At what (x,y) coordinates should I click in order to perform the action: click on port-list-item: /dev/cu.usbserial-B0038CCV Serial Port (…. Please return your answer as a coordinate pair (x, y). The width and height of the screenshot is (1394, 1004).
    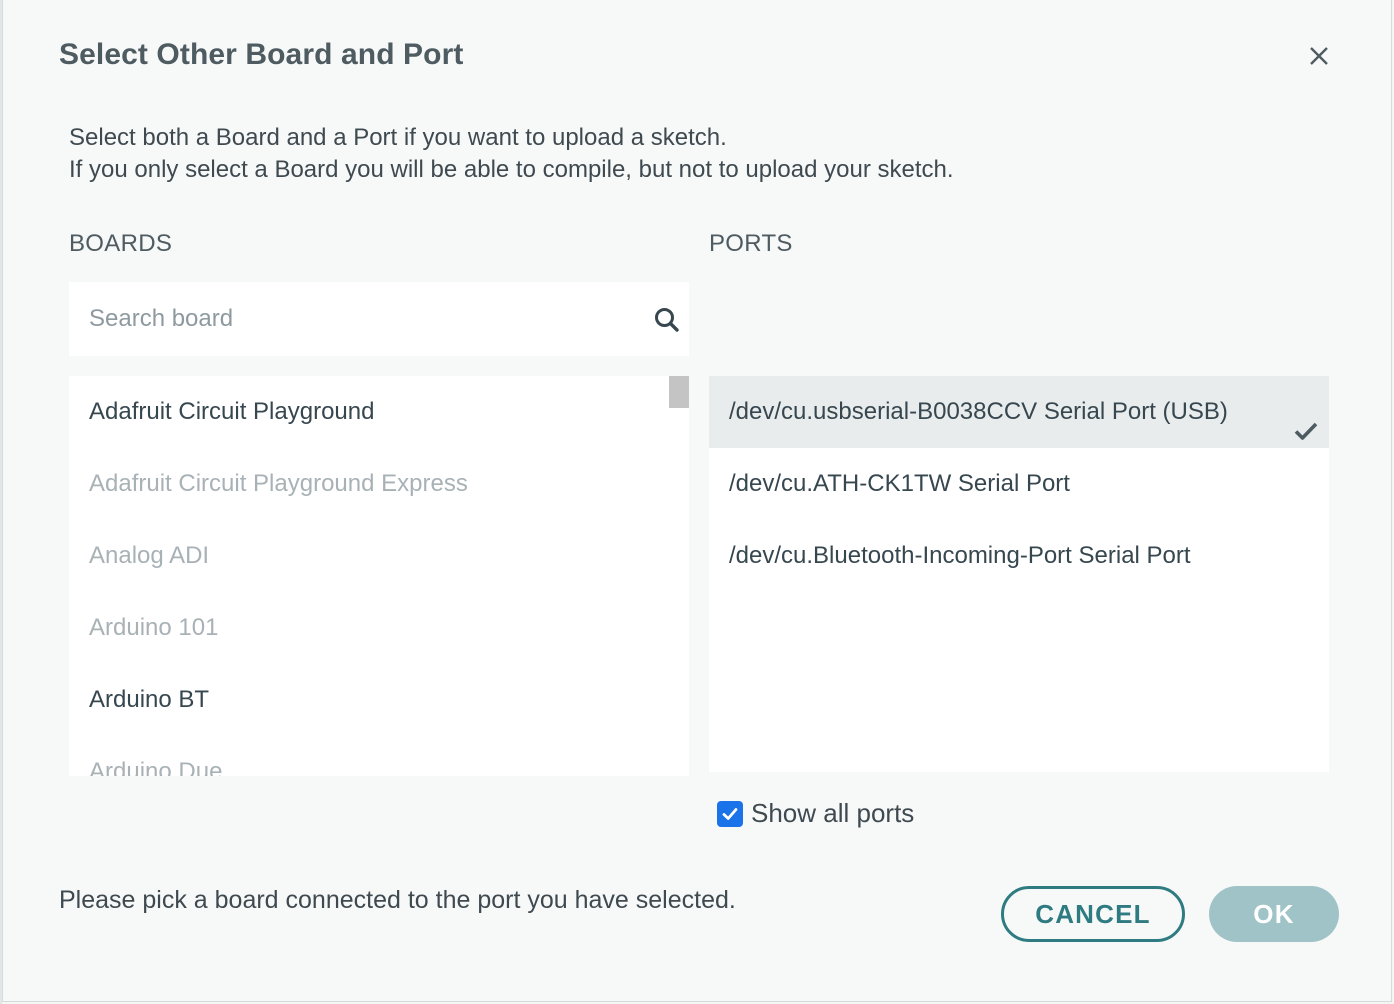
    Looking at the image, I should click on (1019, 412).